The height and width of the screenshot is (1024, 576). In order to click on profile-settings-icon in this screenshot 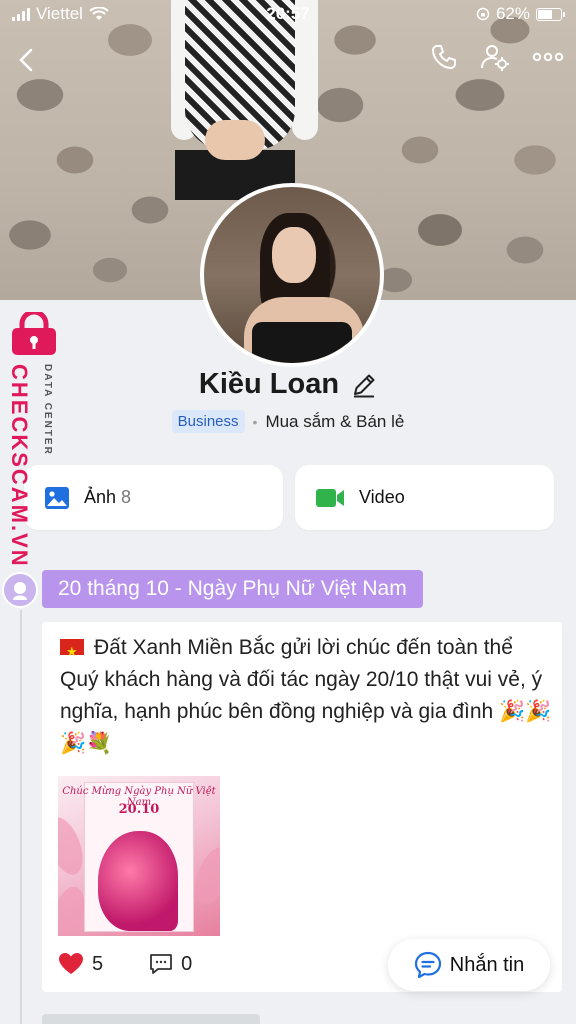, I will do `click(495, 57)`.